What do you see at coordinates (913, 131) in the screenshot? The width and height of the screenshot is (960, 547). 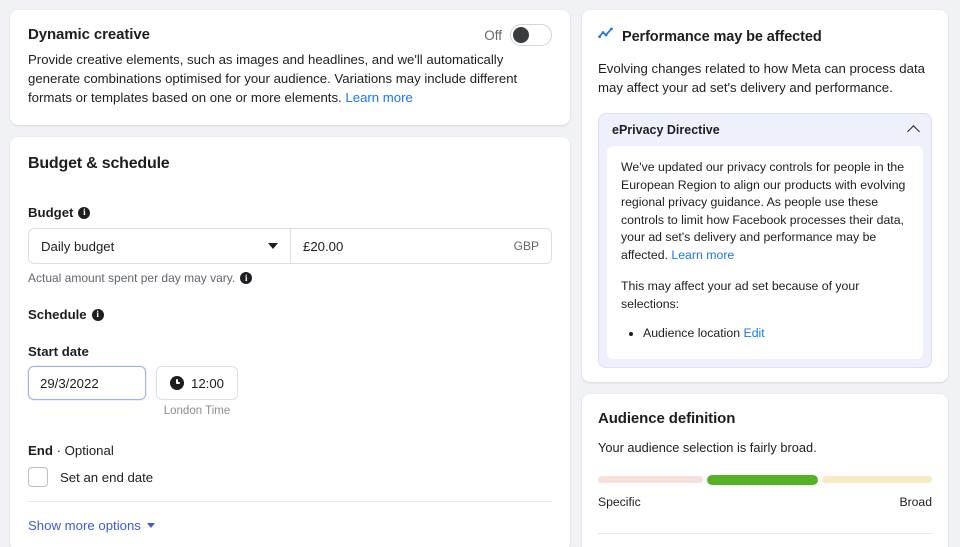 I see `chevron-up-icon` at bounding box center [913, 131].